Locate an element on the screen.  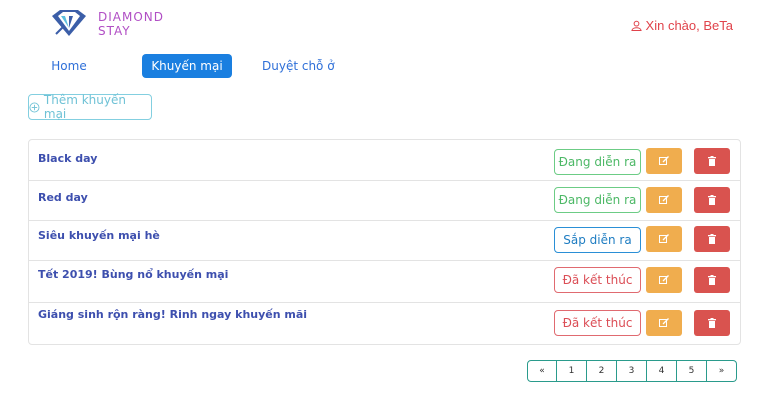
main-nav: Home Khuyến mại Duyệt chỗ ở is located at coordinates (195, 66).